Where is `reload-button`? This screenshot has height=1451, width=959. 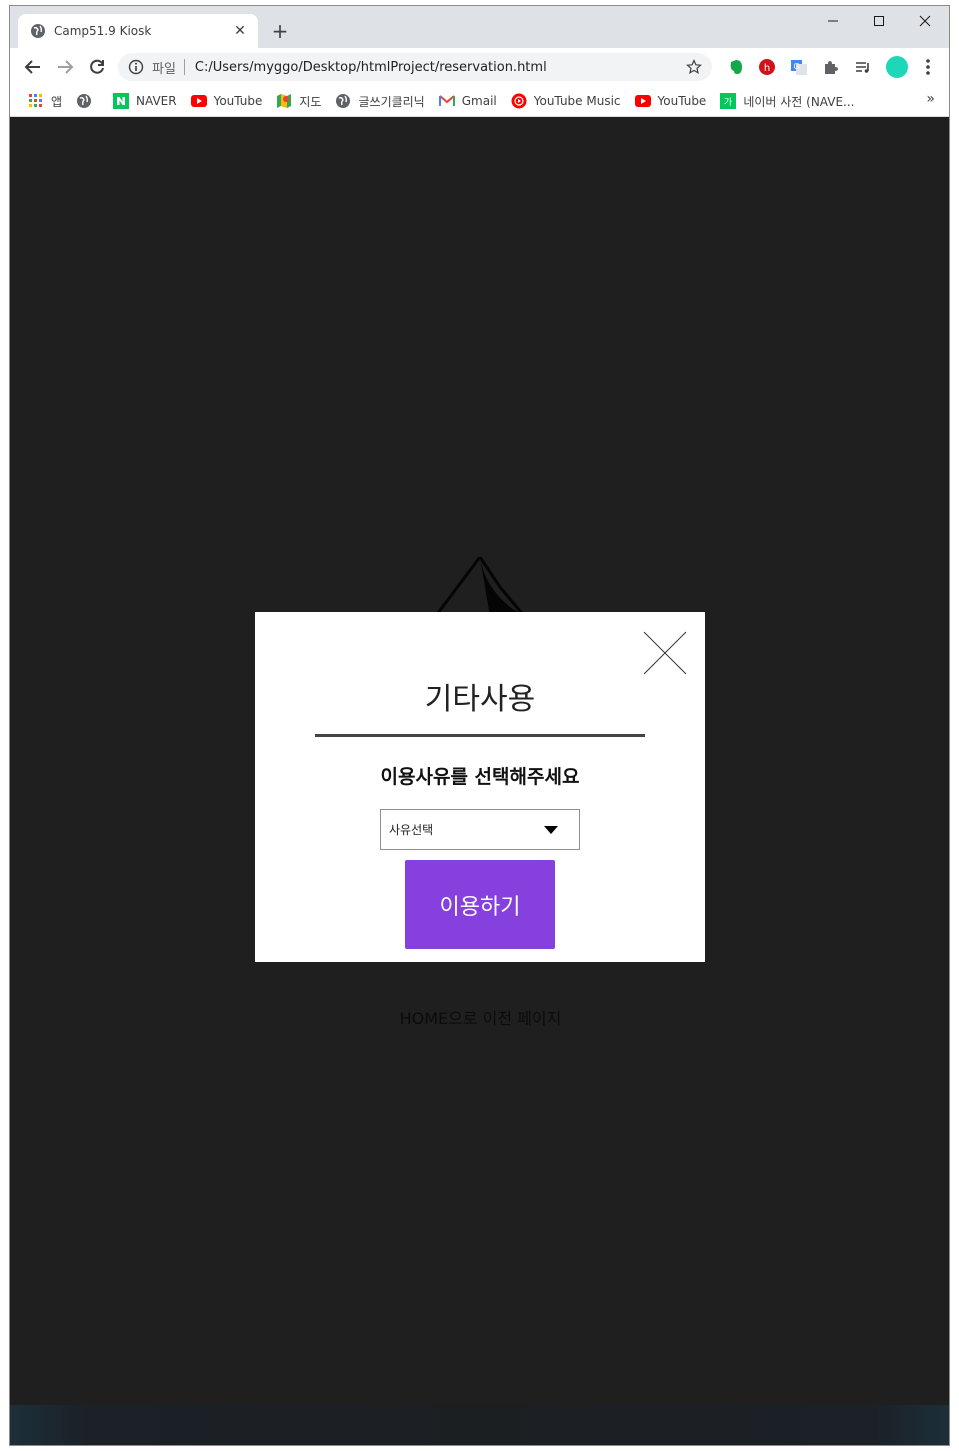
reload-button is located at coordinates (97, 67).